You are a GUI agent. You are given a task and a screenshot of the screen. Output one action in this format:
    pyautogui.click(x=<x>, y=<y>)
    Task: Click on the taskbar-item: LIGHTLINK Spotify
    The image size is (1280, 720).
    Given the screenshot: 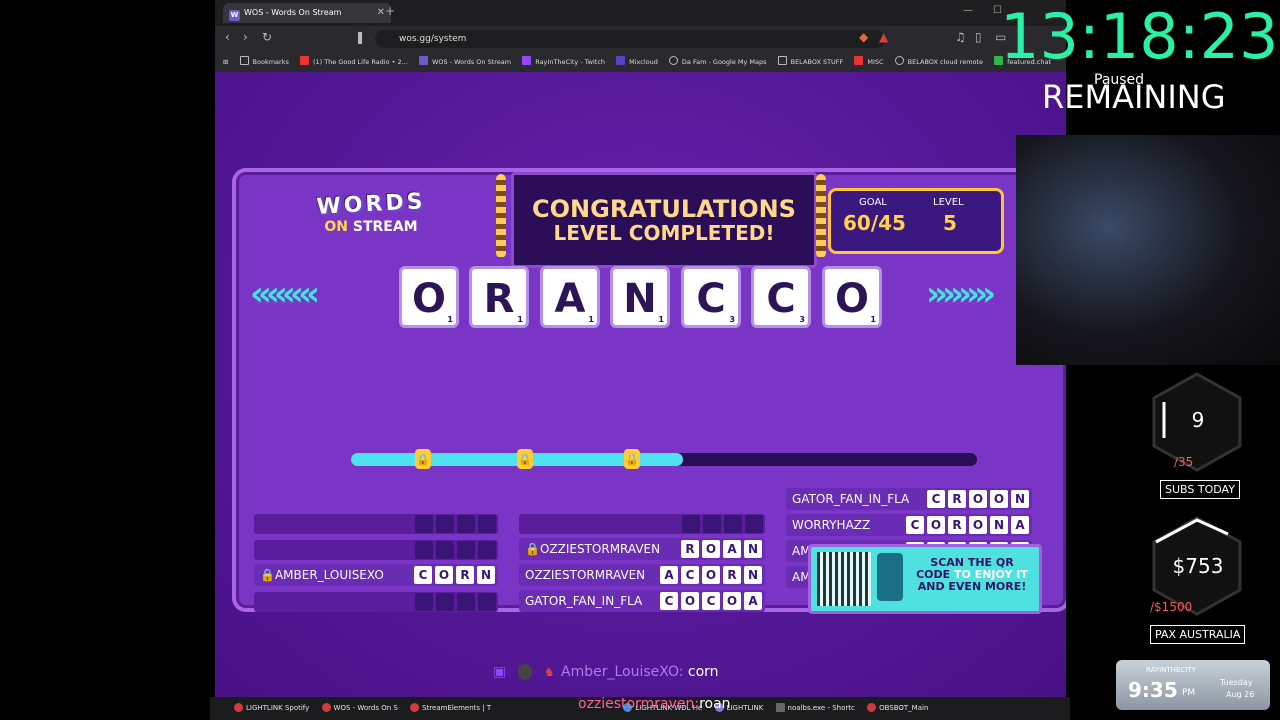 What is the action you would take?
    pyautogui.click(x=271, y=708)
    